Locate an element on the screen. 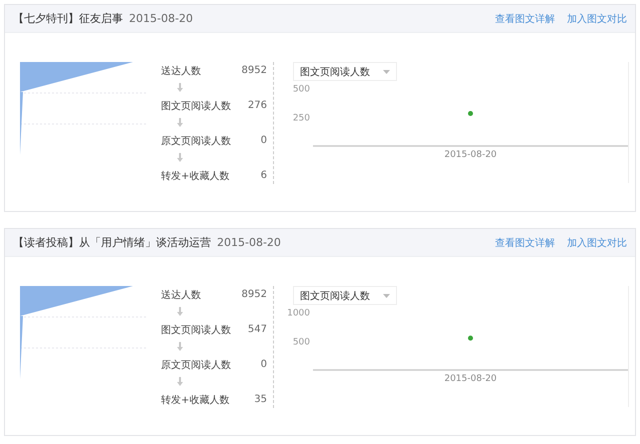  stat-value: 6 is located at coordinates (263, 175).